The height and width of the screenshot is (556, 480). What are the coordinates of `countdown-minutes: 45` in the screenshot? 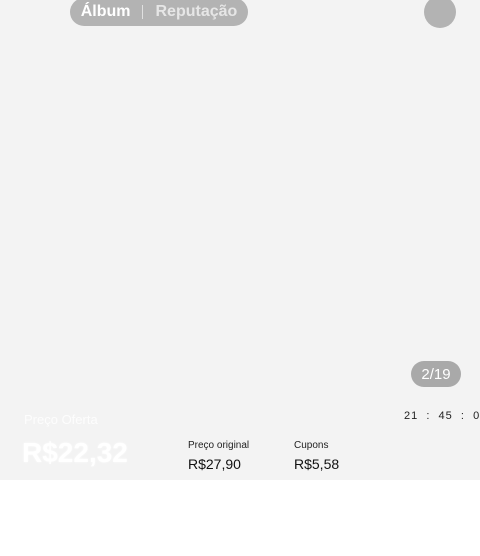 It's located at (445, 416).